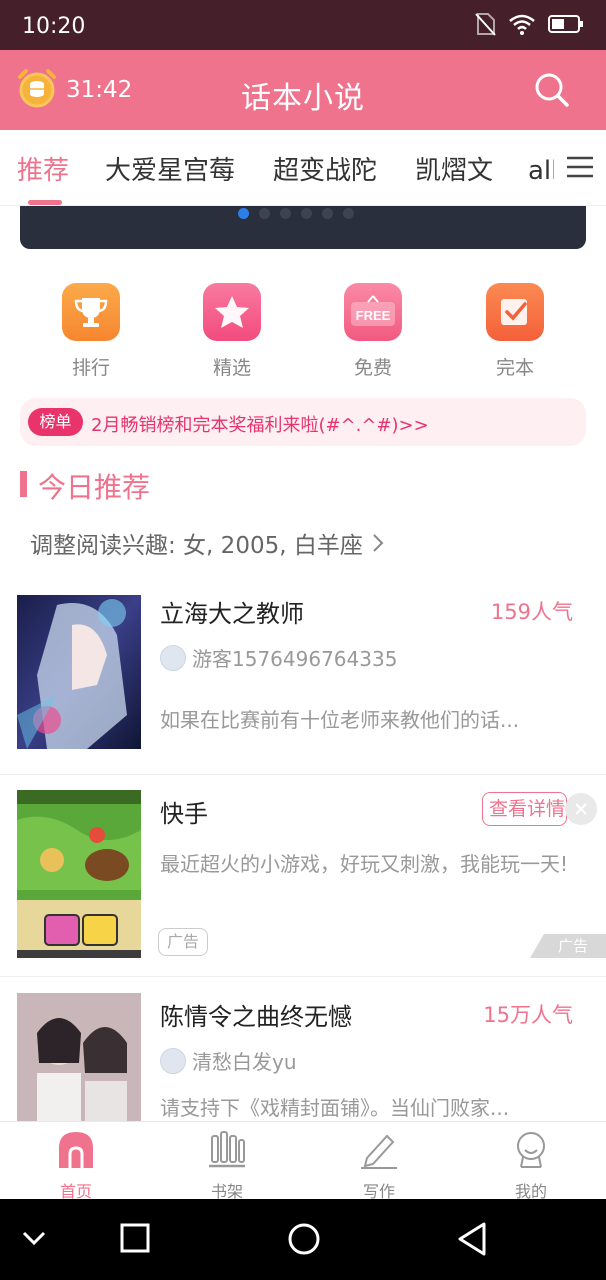 Image resolution: width=606 pixels, height=1280 pixels. Describe the element at coordinates (45, 202) in the screenshot. I see `active-tab-indicator` at that location.